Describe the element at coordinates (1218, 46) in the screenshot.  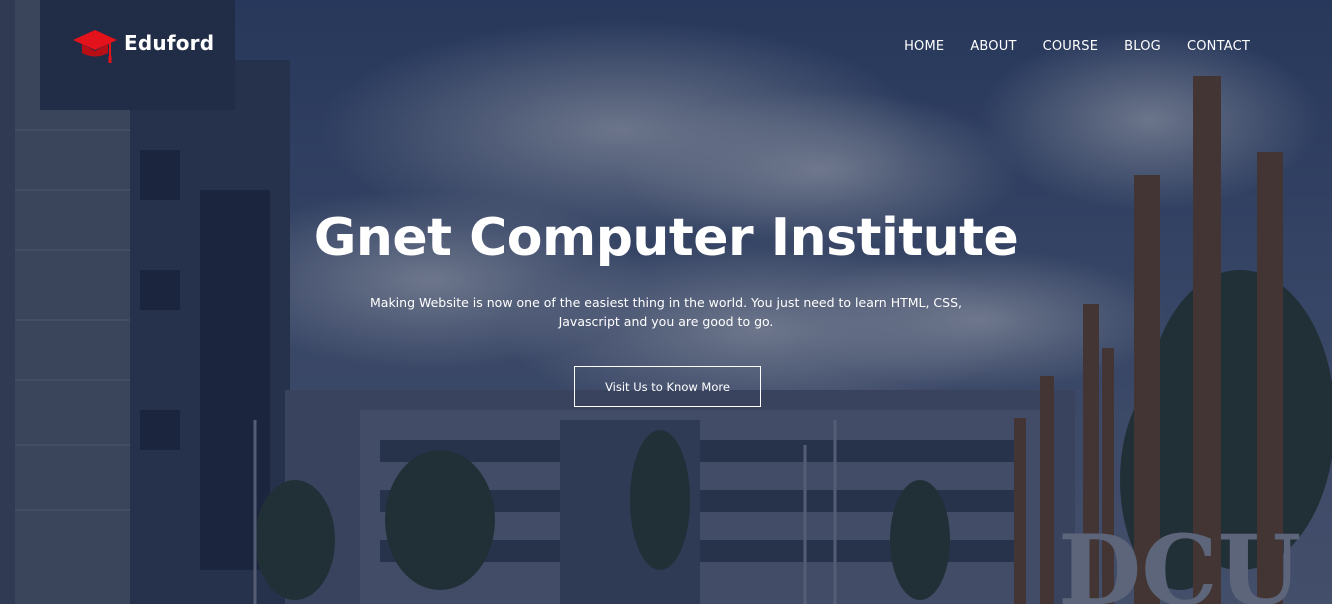
I see `nav-contact: CONTACT` at that location.